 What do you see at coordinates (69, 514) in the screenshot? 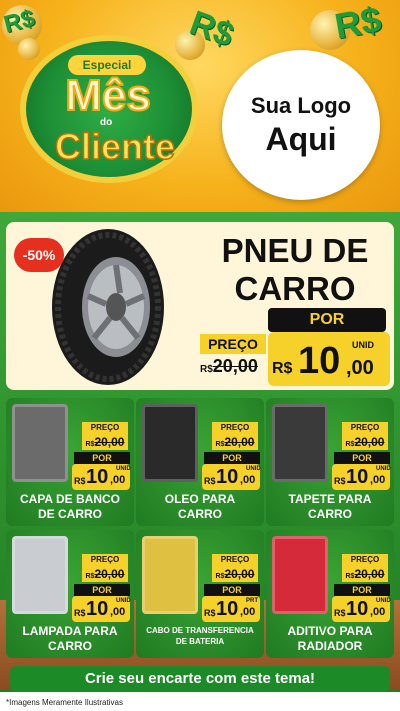
I see `product-name-line-2: DE CARRO` at bounding box center [69, 514].